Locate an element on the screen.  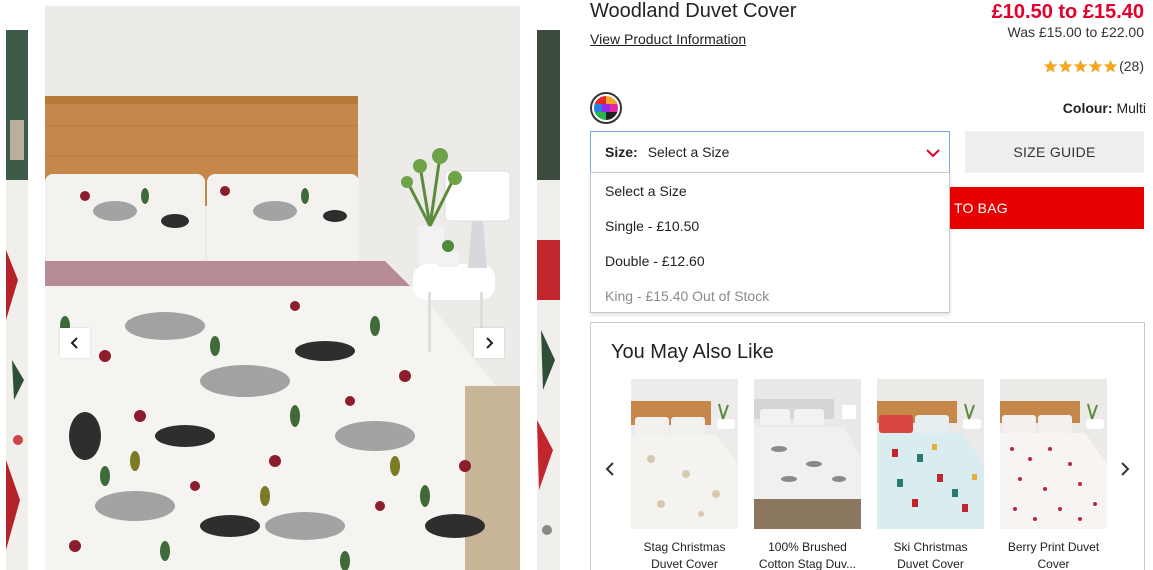
next-image-peek is located at coordinates (548, 300).